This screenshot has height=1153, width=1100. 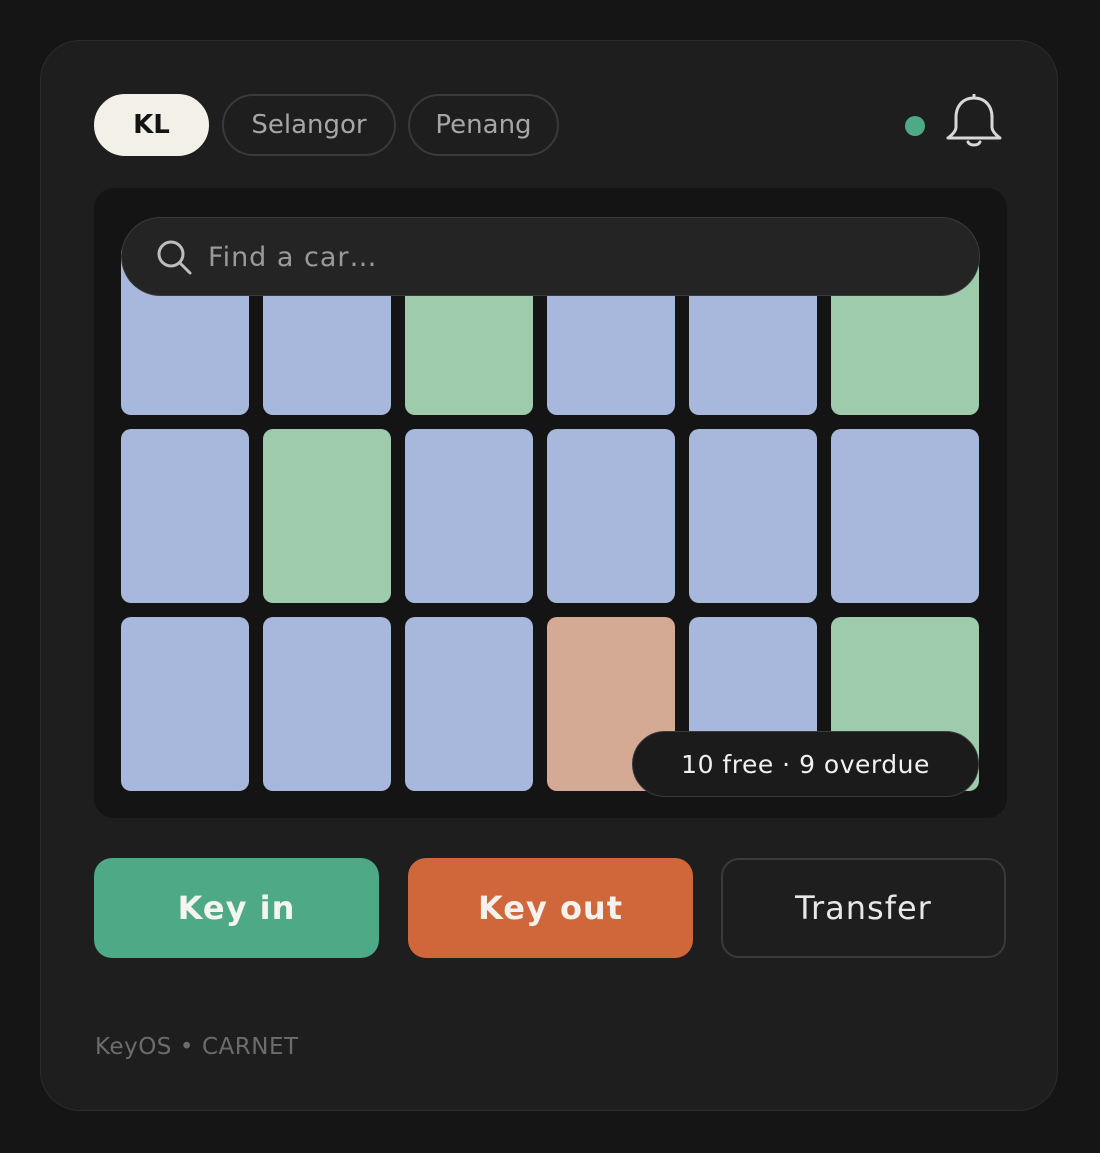 I want to click on region-tab-kl: KL, so click(x=151, y=125).